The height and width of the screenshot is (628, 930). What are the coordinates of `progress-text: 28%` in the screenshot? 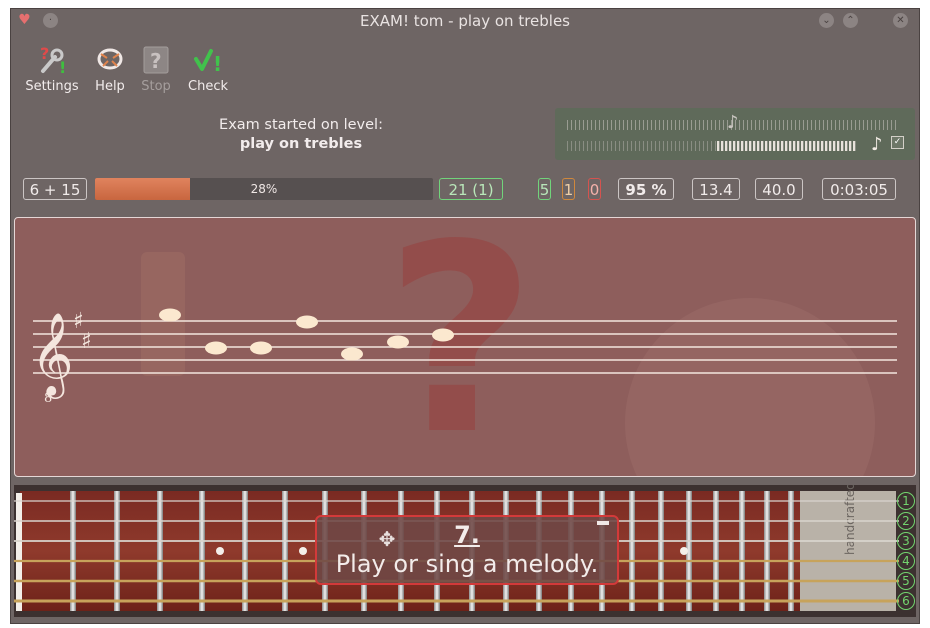 It's located at (264, 189).